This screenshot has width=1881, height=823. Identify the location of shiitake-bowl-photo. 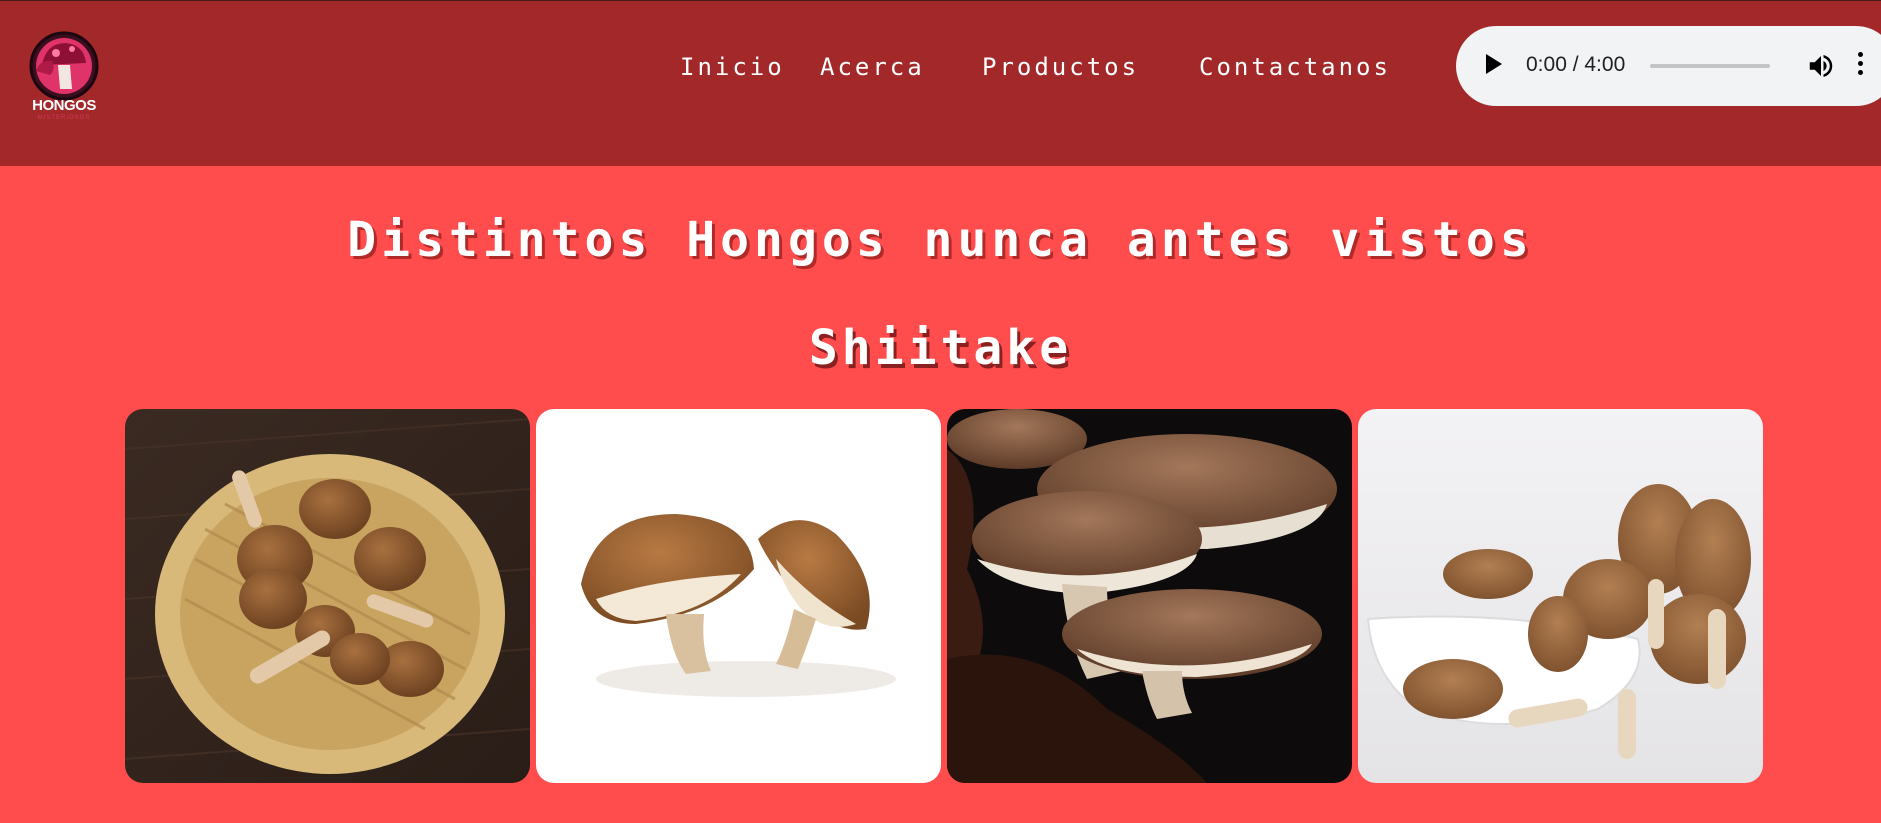
(1560, 596).